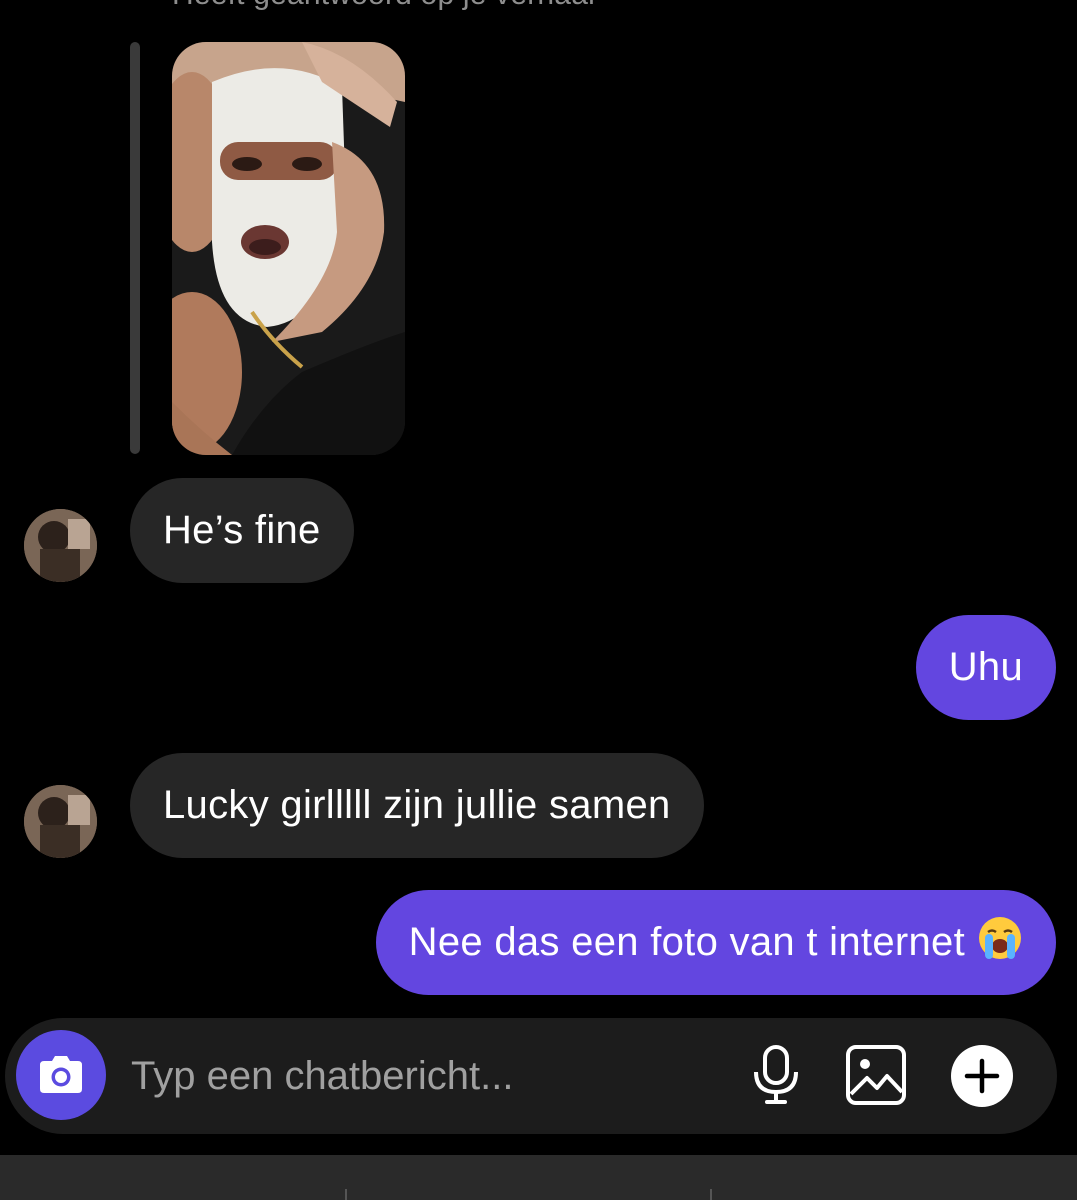 The image size is (1077, 1200). What do you see at coordinates (421, 1076) in the screenshot?
I see `chat-message-input` at bounding box center [421, 1076].